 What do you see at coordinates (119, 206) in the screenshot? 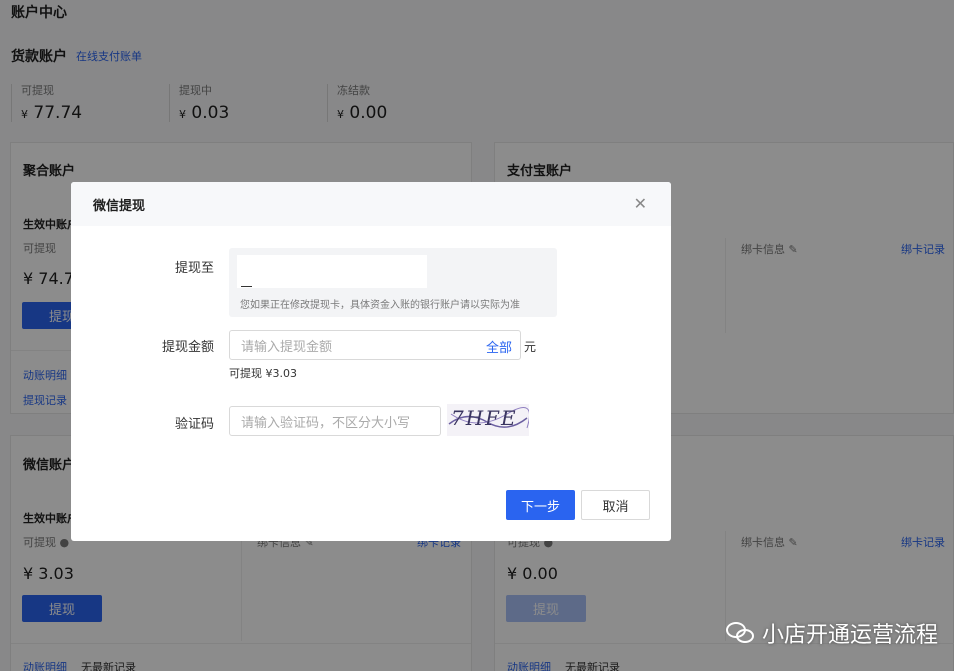
I see `dialog-title: 微信提现` at bounding box center [119, 206].